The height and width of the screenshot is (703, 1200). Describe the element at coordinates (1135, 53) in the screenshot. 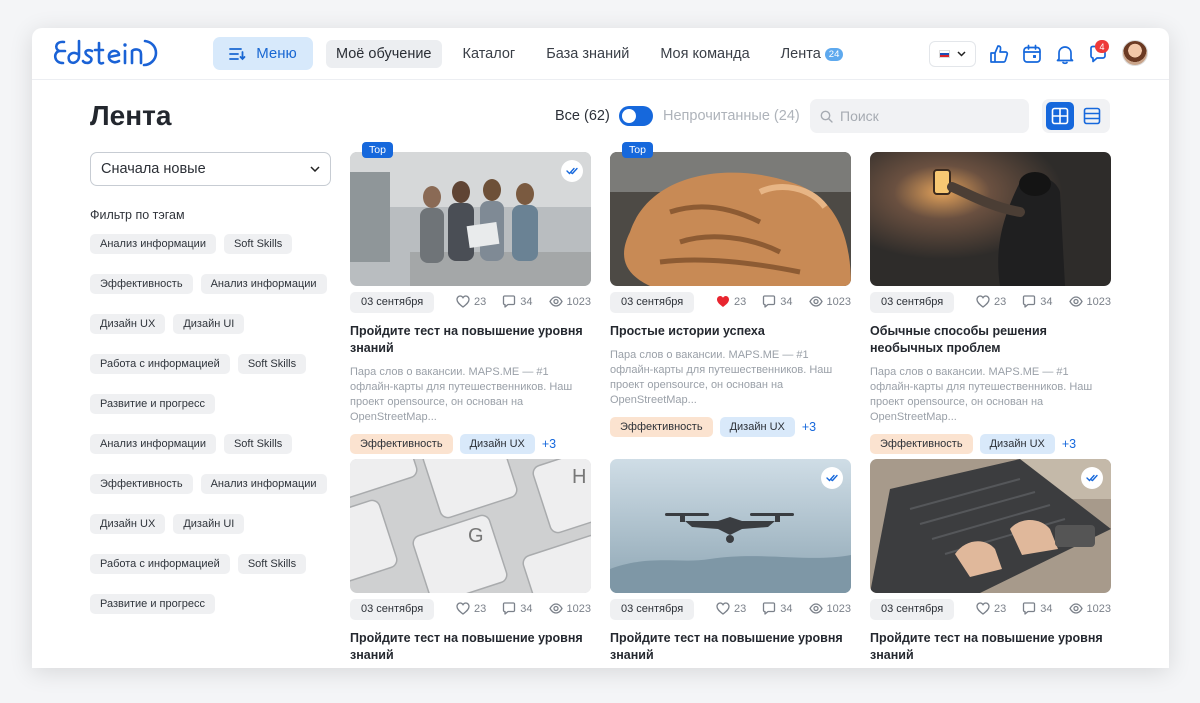

I see `avatar` at that location.